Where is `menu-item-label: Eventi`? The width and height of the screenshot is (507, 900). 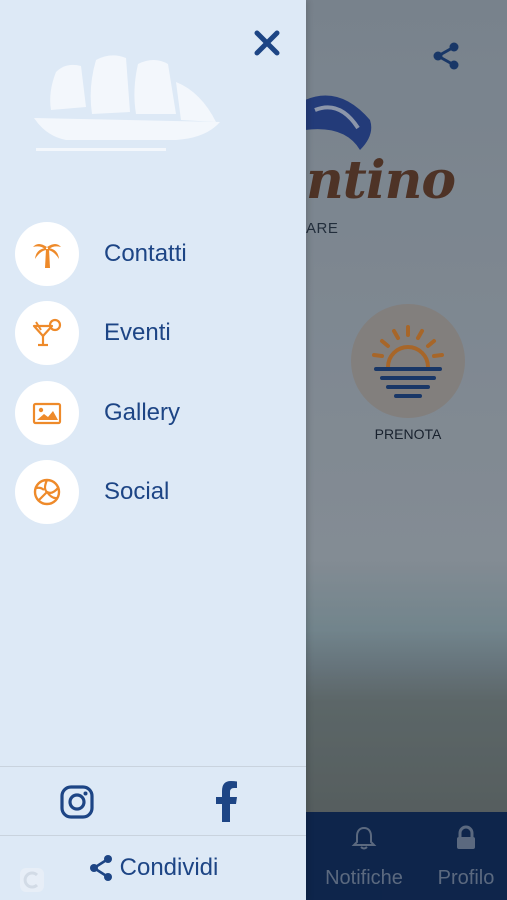
menu-item-label: Eventi is located at coordinates (137, 333).